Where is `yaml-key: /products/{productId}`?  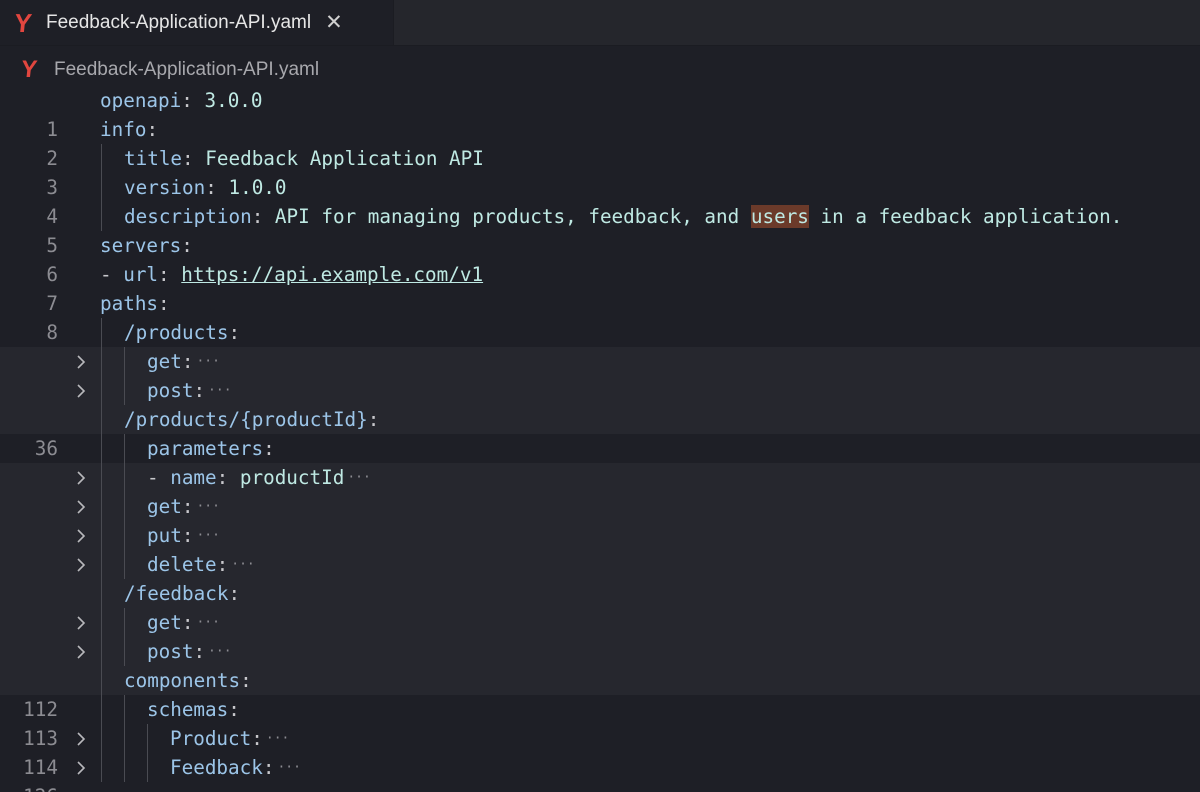 yaml-key: /products/{productId} is located at coordinates (246, 419).